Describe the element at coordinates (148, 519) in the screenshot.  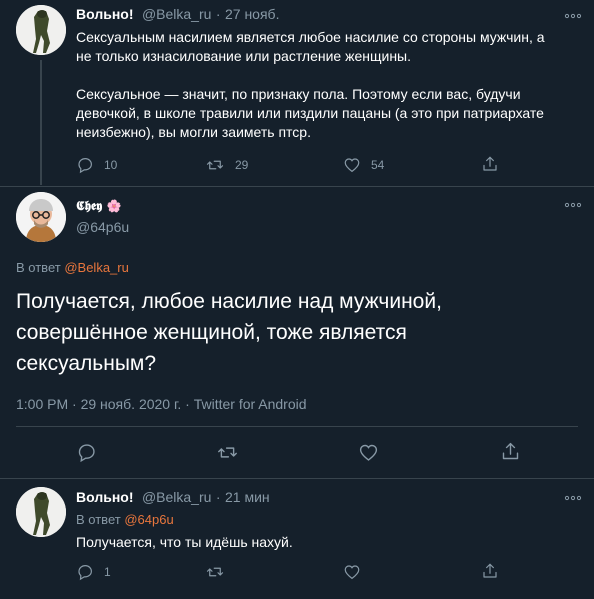
I see `reply-to-link: @64p6u` at that location.